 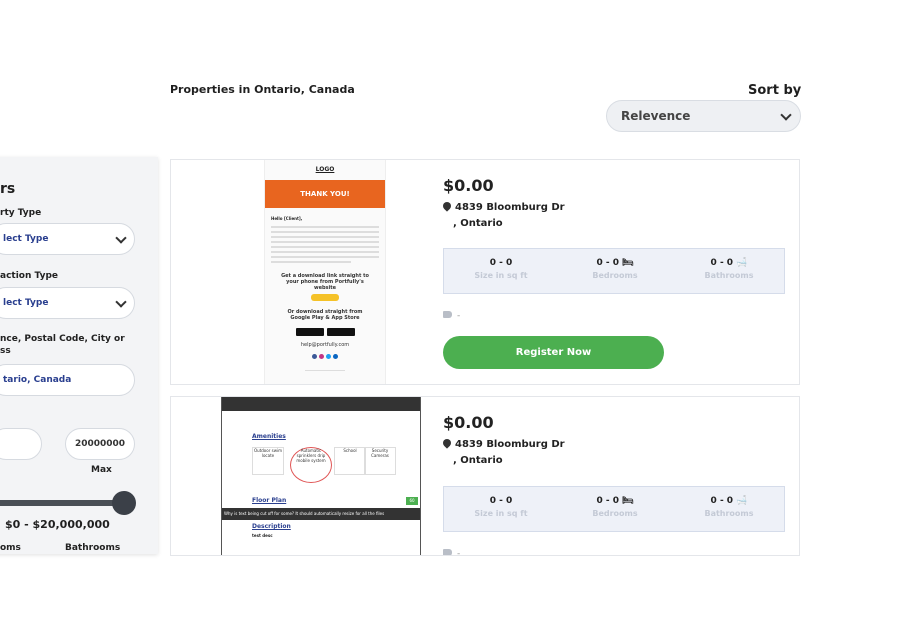 I want to click on filter-title: rs, so click(x=8, y=189).